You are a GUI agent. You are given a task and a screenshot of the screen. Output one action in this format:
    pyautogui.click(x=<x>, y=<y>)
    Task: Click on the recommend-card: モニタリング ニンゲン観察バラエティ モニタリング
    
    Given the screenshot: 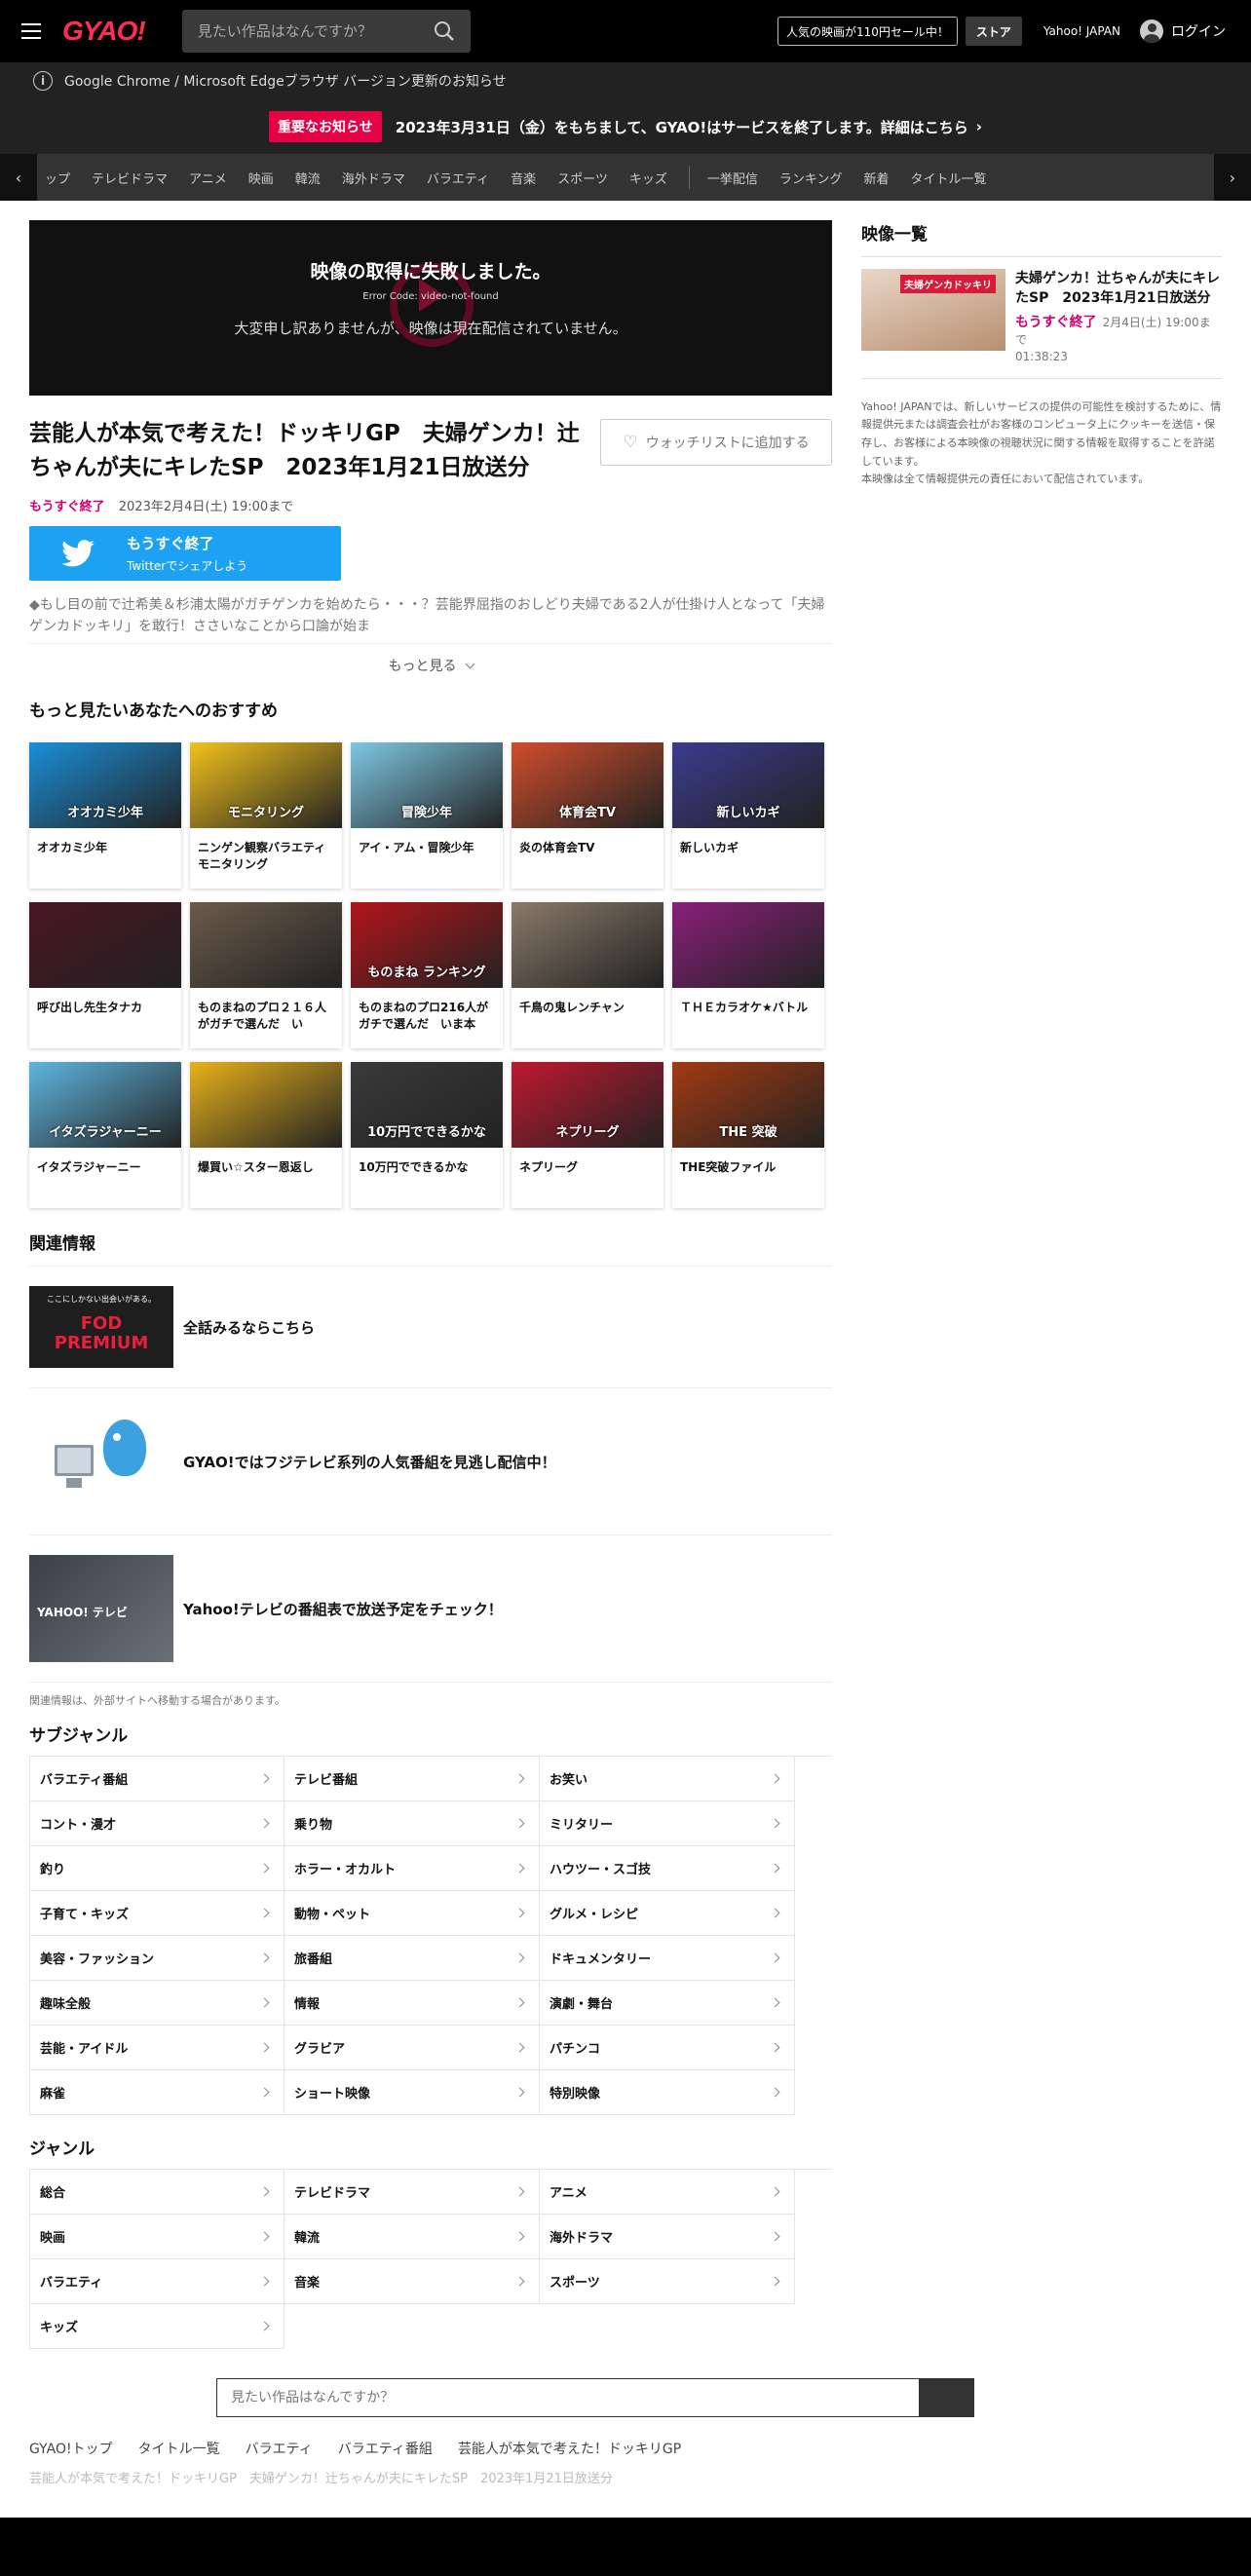 What is the action you would take?
    pyautogui.click(x=266, y=815)
    